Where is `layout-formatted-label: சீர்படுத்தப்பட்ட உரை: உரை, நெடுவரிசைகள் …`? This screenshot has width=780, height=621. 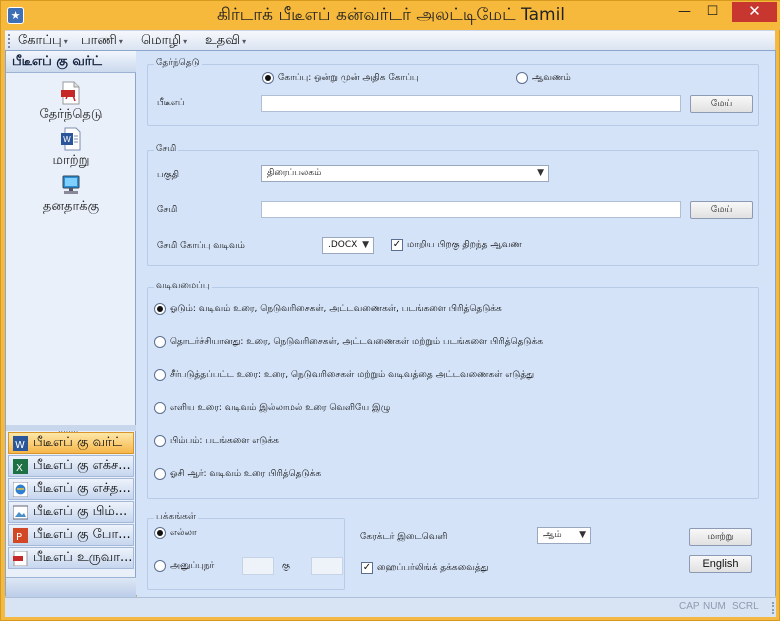
layout-formatted-label: சீர்படுத்தப்பட்ட உரை: உரை, நெடுவரிசைகள் … is located at coordinates (352, 375).